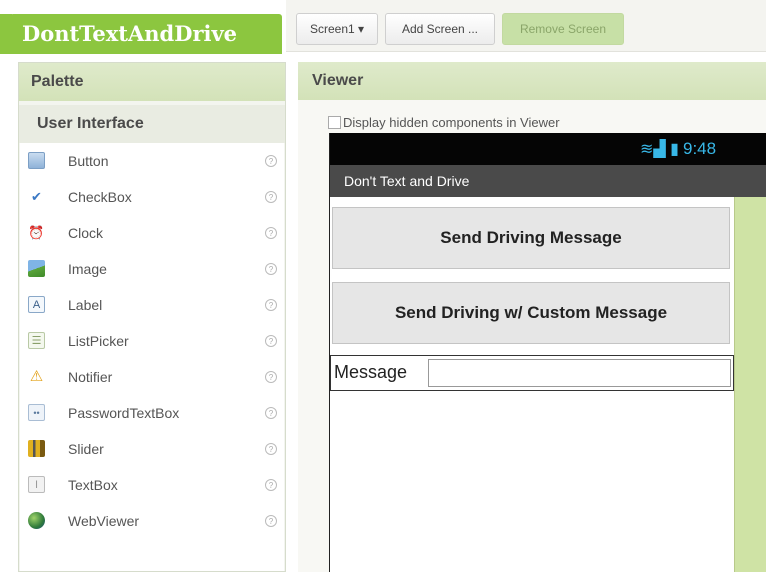  I want to click on send-driving-message-button: Send Driving Message, so click(531, 238).